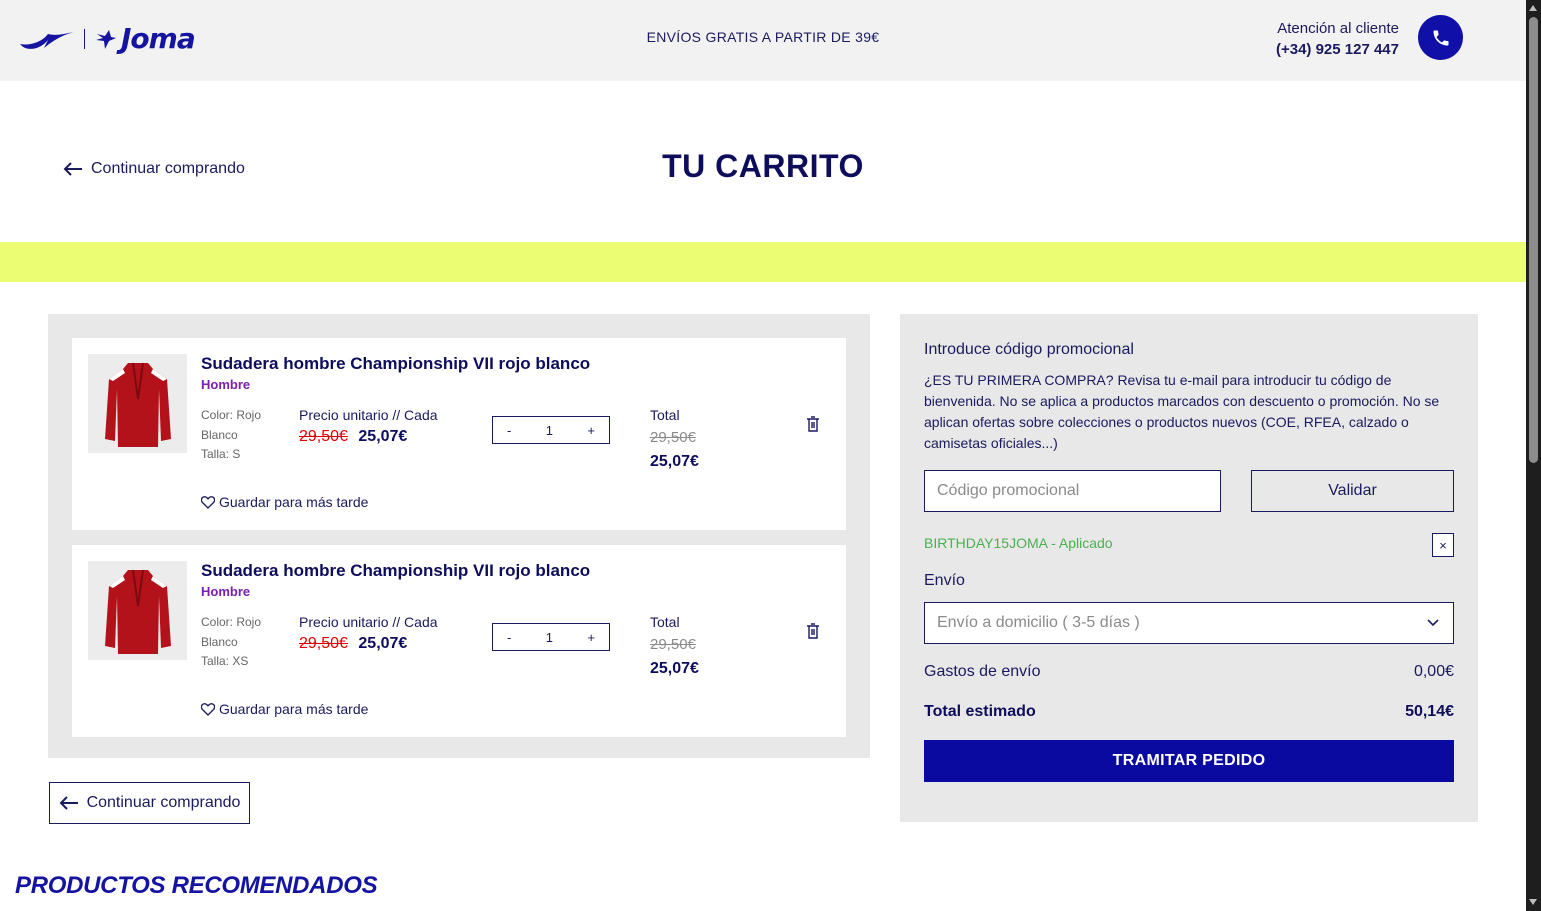 The image size is (1541, 911). Describe the element at coordinates (1433, 671) in the screenshot. I see `shipping-cost-value: 0,00€` at that location.